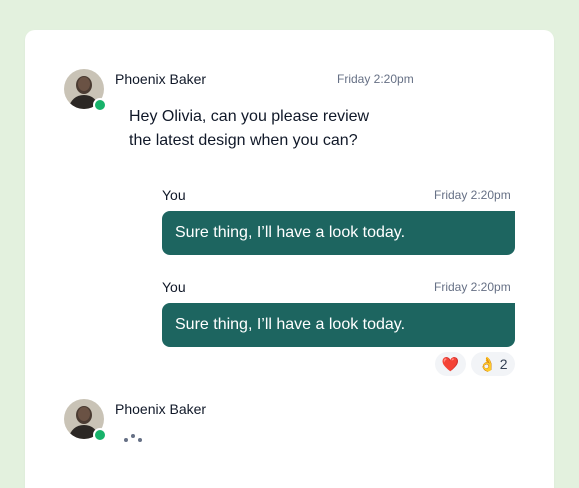  What do you see at coordinates (249, 116) in the screenshot?
I see `incoming-message-line: Hey Olivia, can you please review` at bounding box center [249, 116].